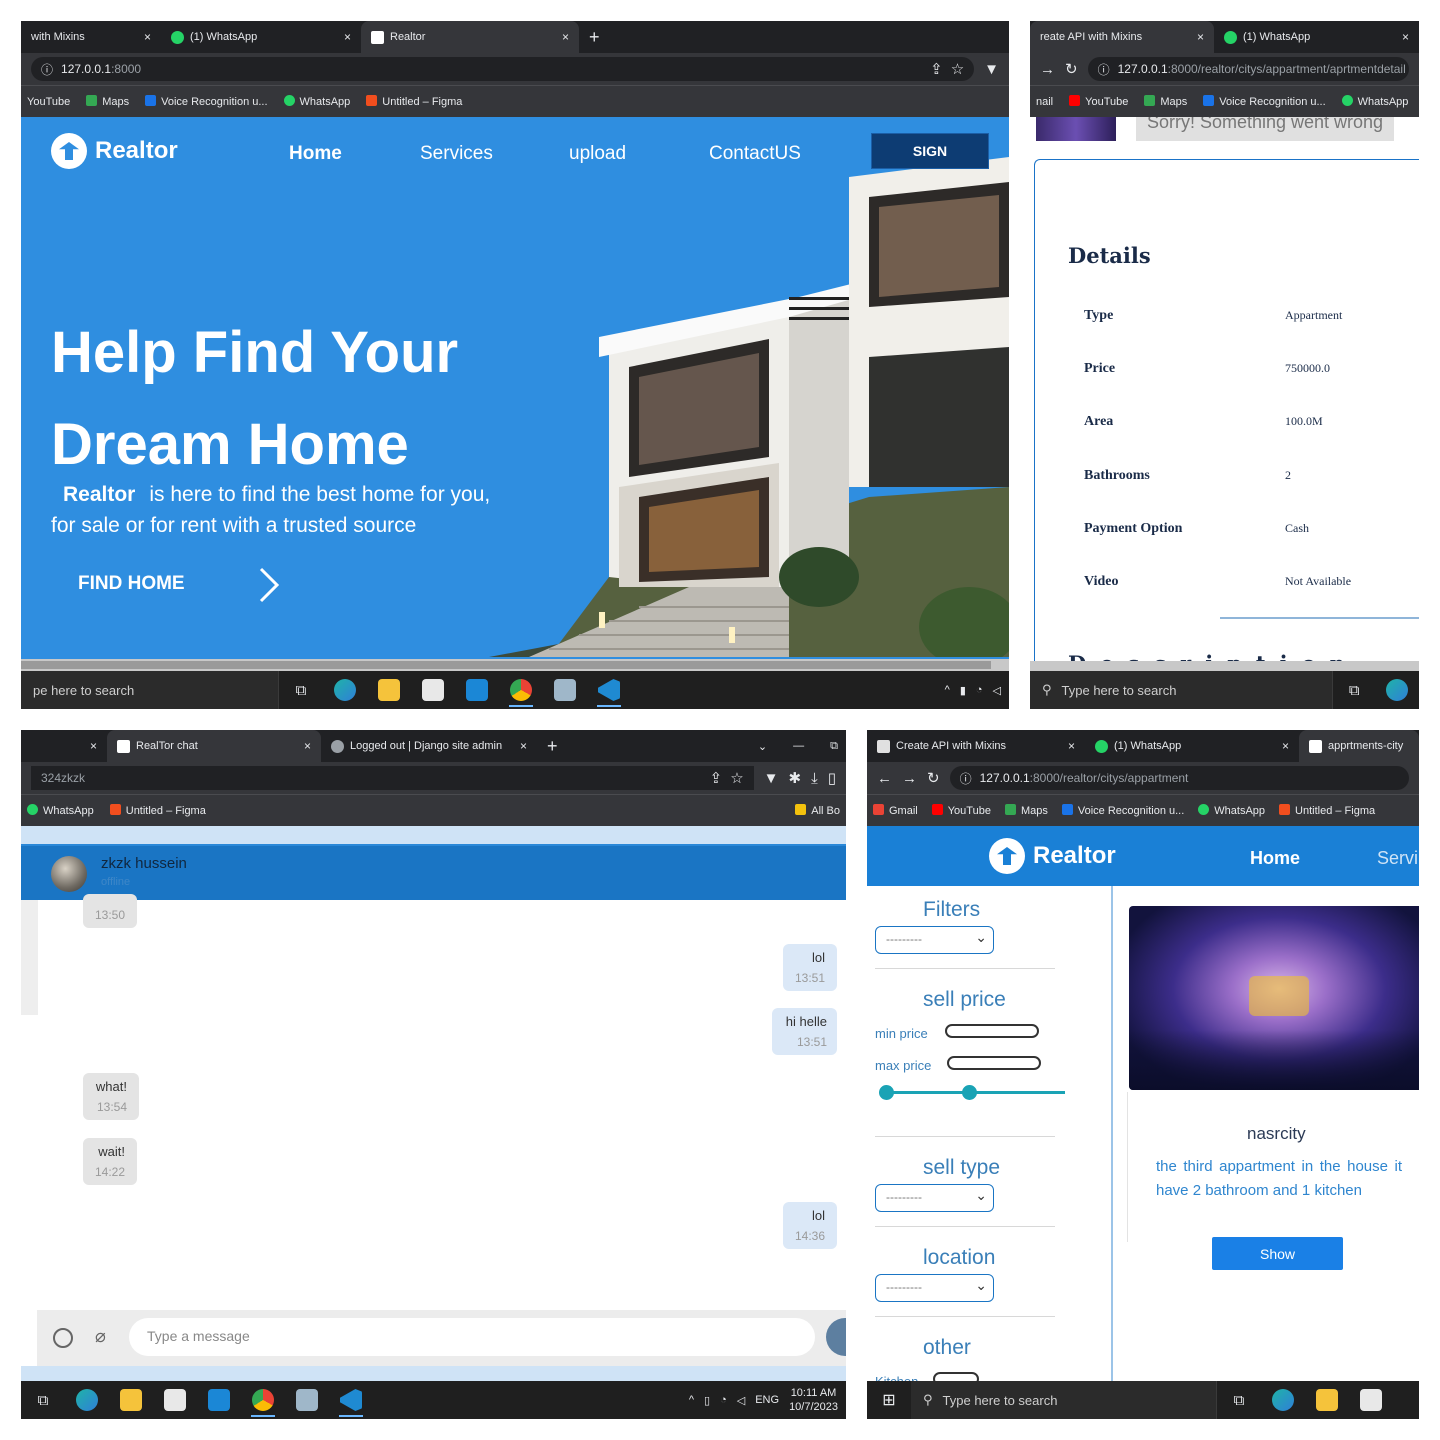  What do you see at coordinates (64, 746) in the screenshot?
I see `tab-previous: ×` at bounding box center [64, 746].